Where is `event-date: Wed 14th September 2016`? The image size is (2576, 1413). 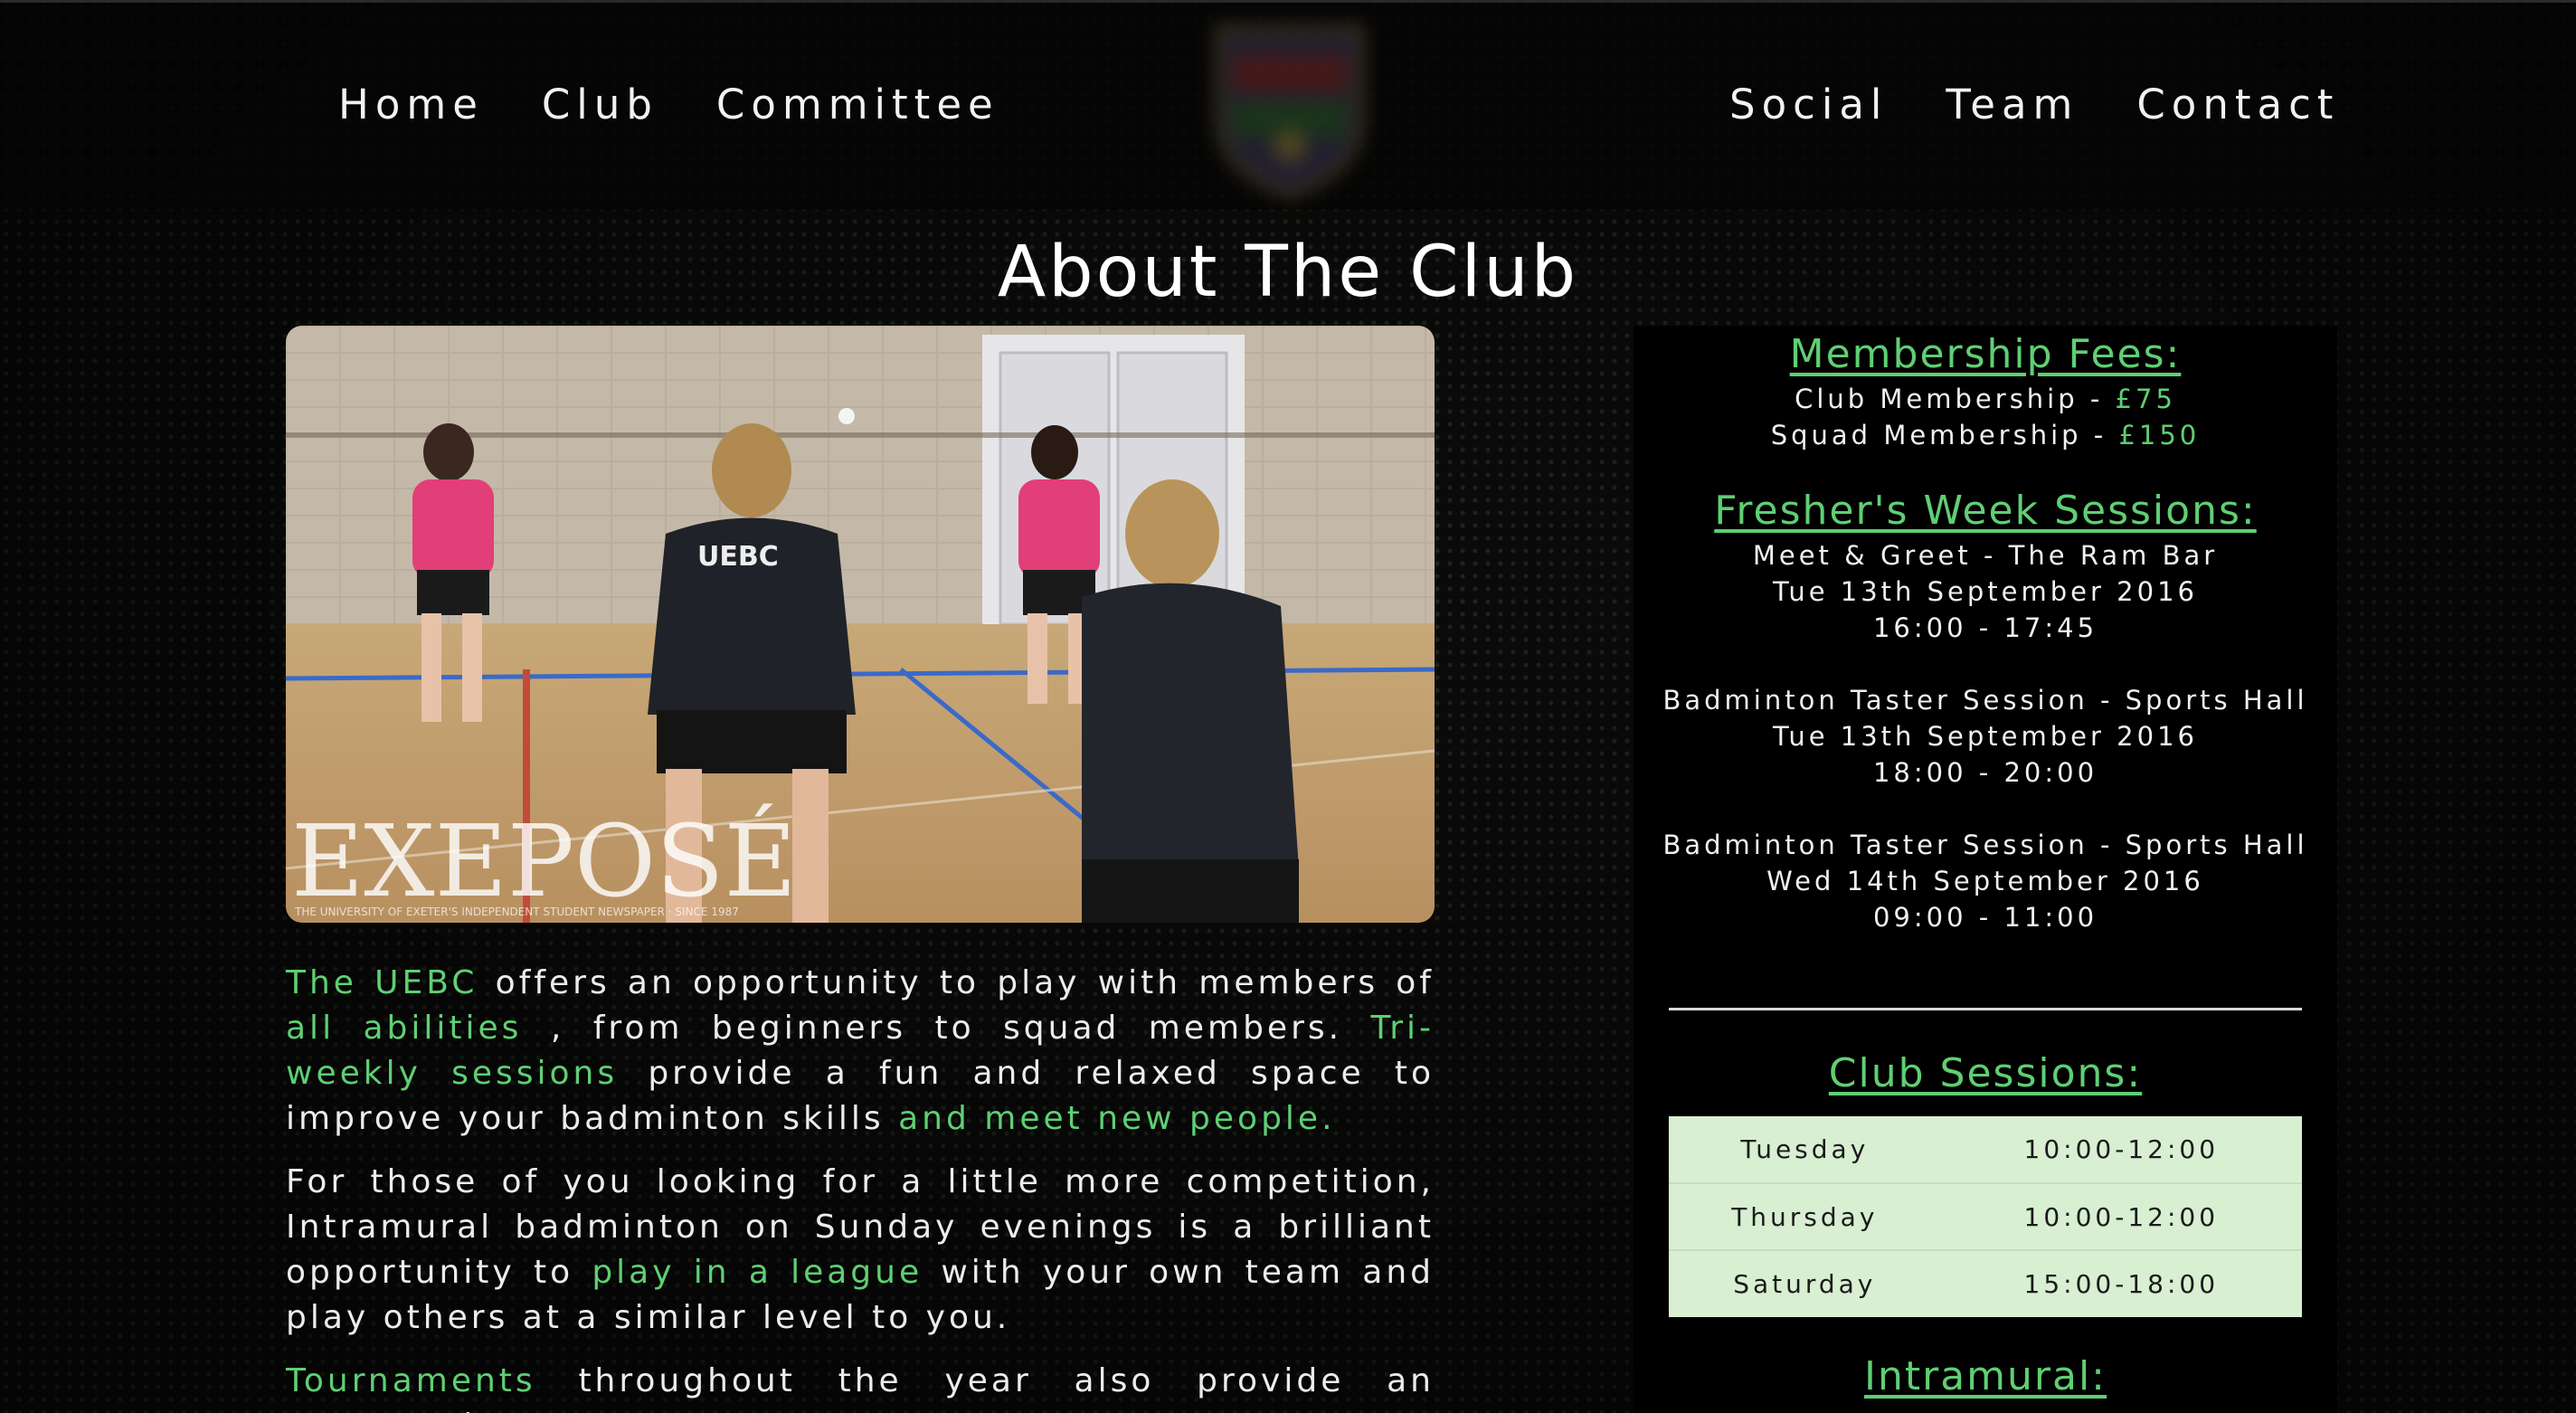 event-date: Wed 14th September 2016 is located at coordinates (1985, 881).